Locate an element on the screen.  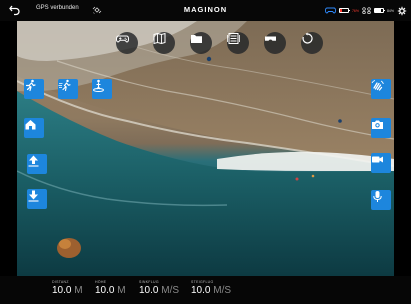
running-person-icon is located at coordinates (30, 85).